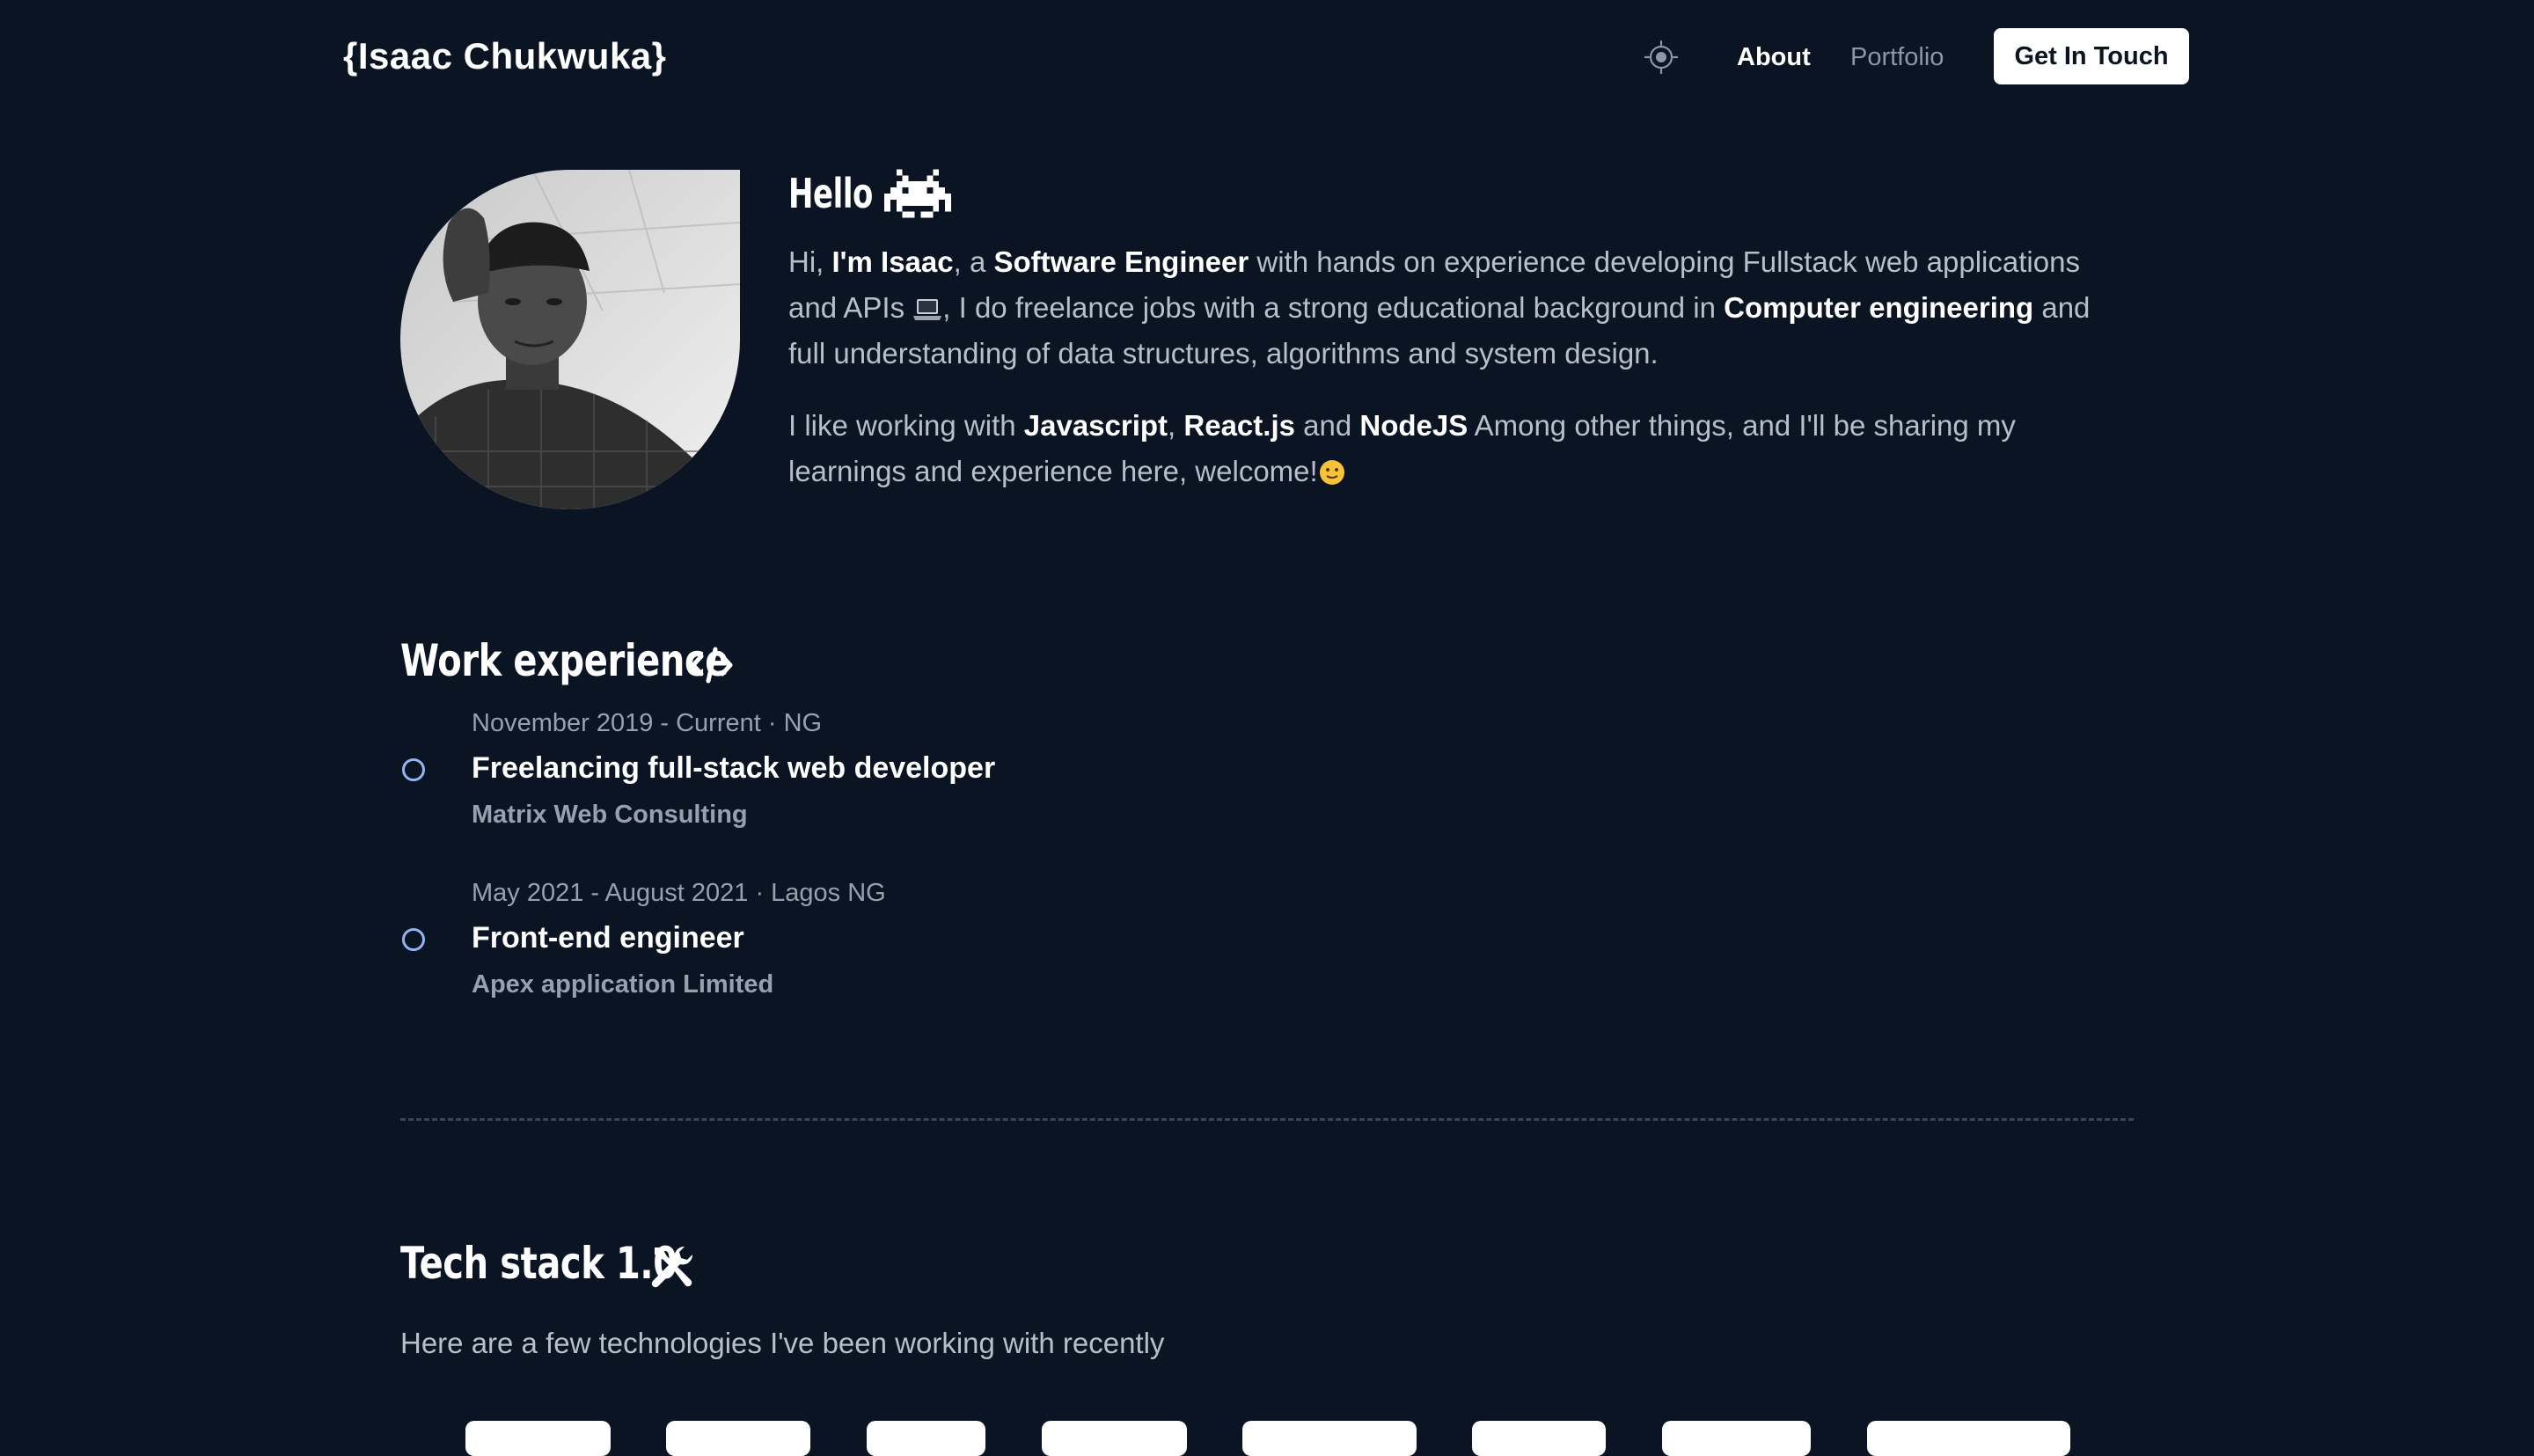 This screenshot has width=2534, height=1456. What do you see at coordinates (830, 193) in the screenshot?
I see `page-title: Hello` at bounding box center [830, 193].